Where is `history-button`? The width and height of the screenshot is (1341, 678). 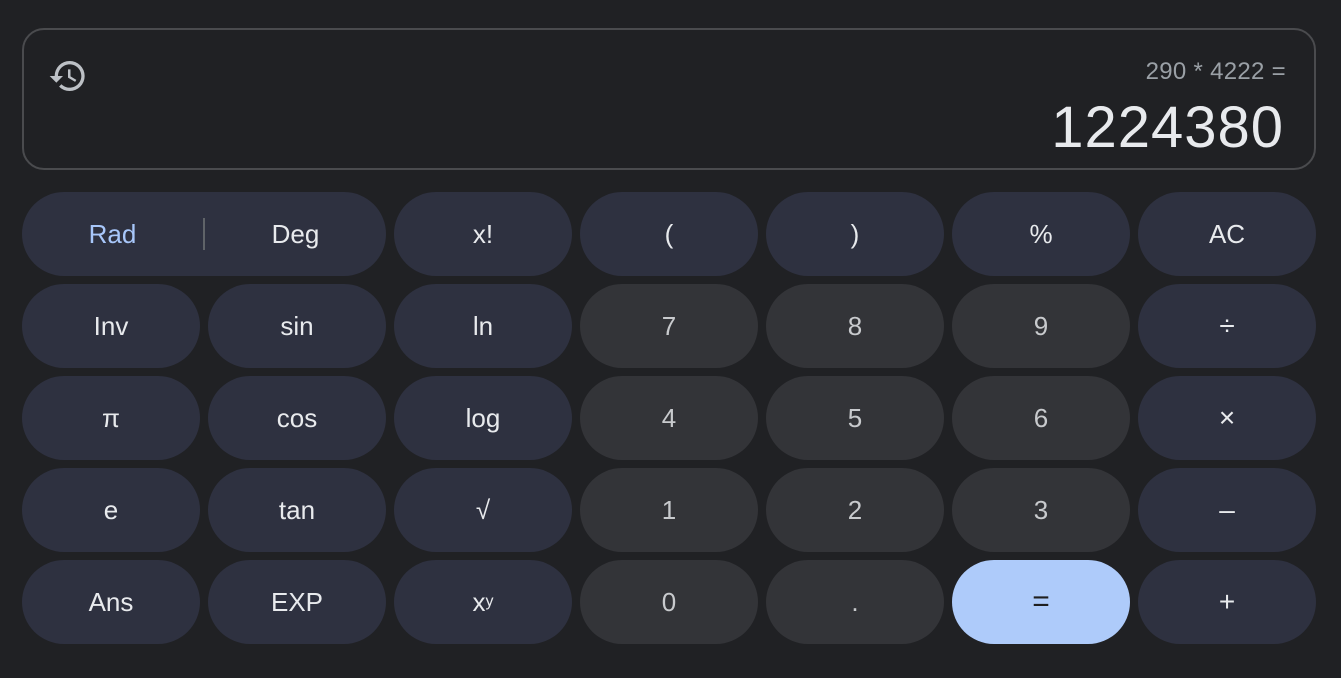
history-button is located at coordinates (68, 76).